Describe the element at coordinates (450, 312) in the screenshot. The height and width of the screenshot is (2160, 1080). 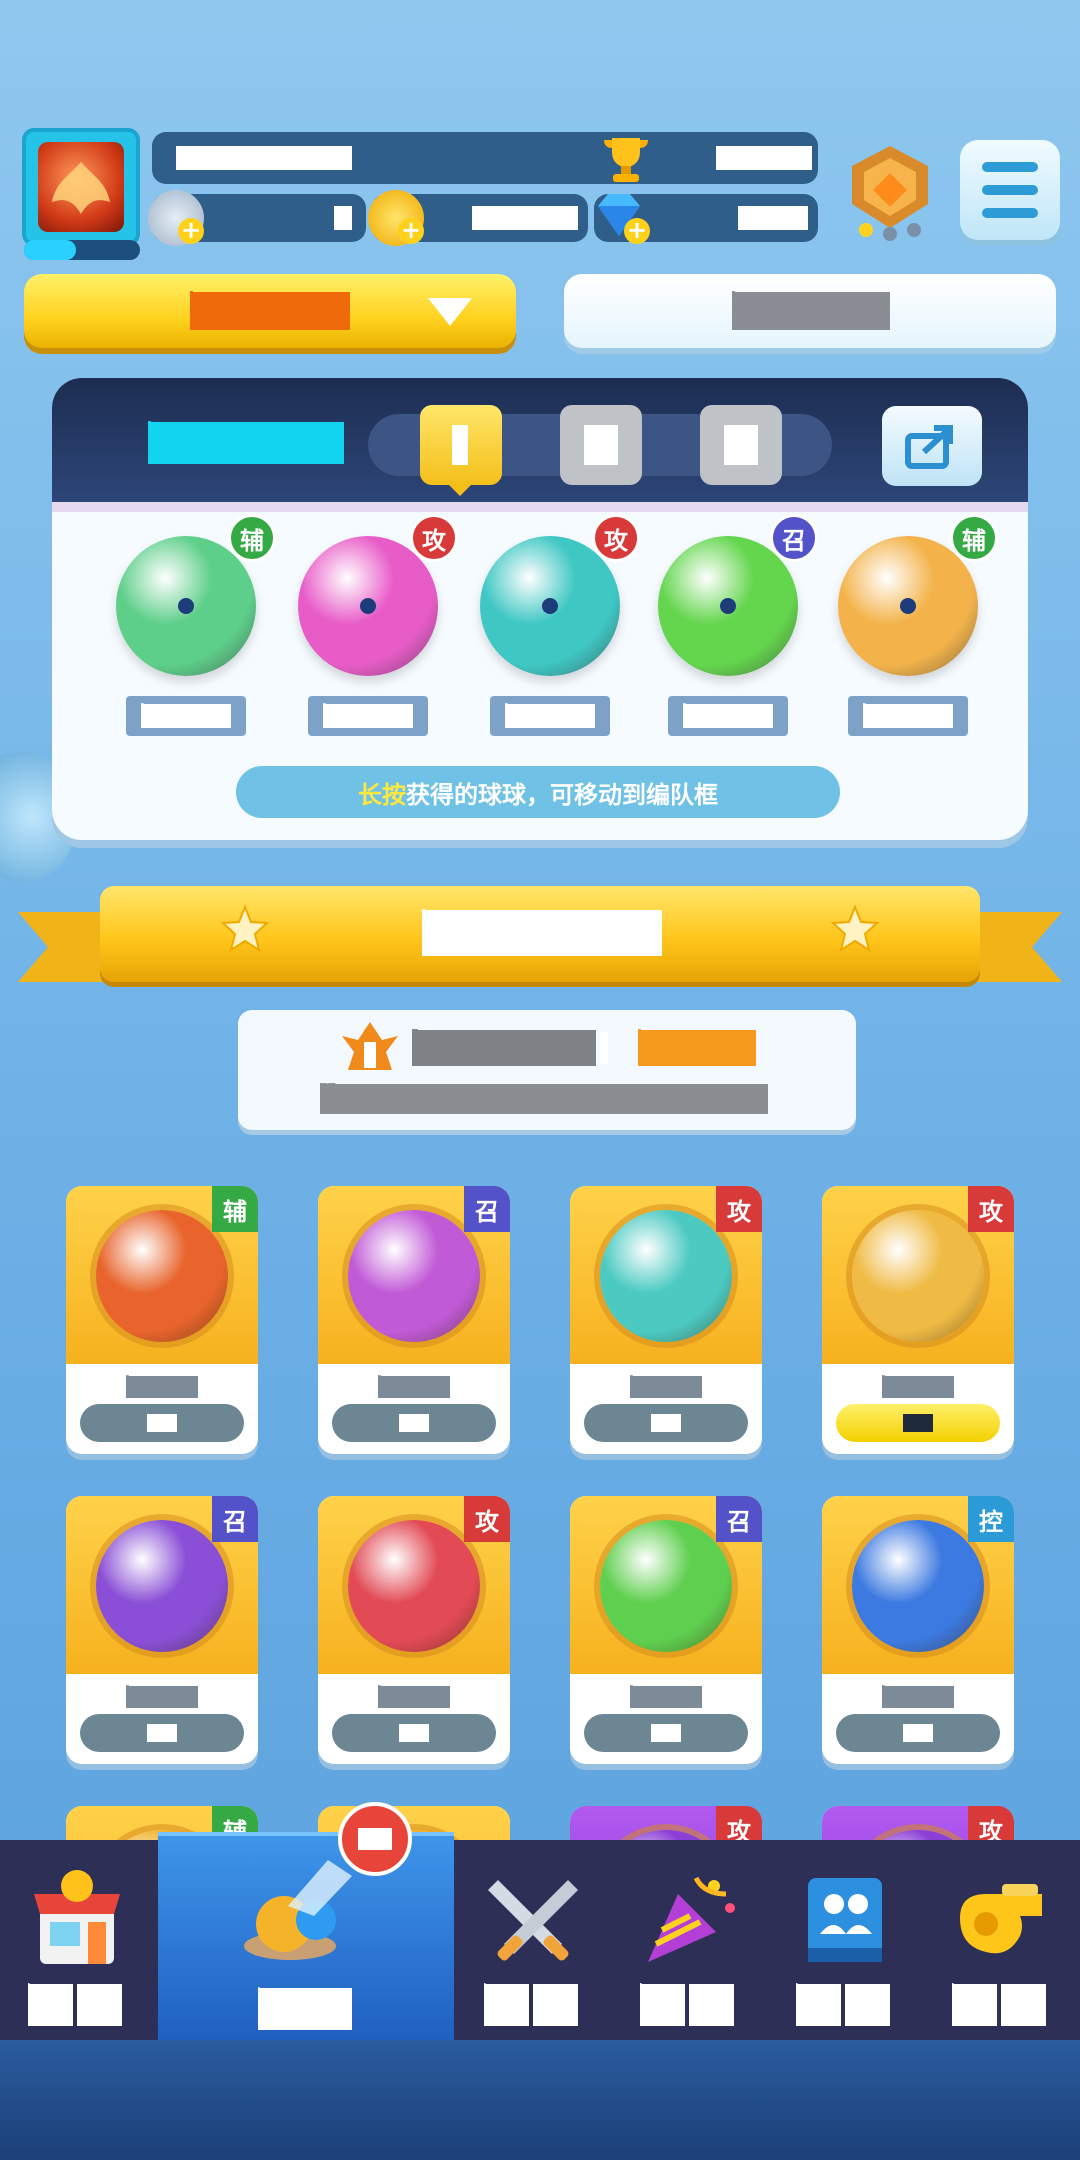
I see `chevron-down-icon` at that location.